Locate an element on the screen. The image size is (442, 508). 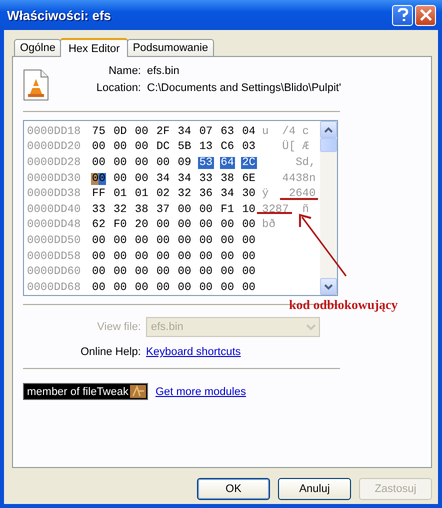
hex-byte: 38 is located at coordinates (142, 210).